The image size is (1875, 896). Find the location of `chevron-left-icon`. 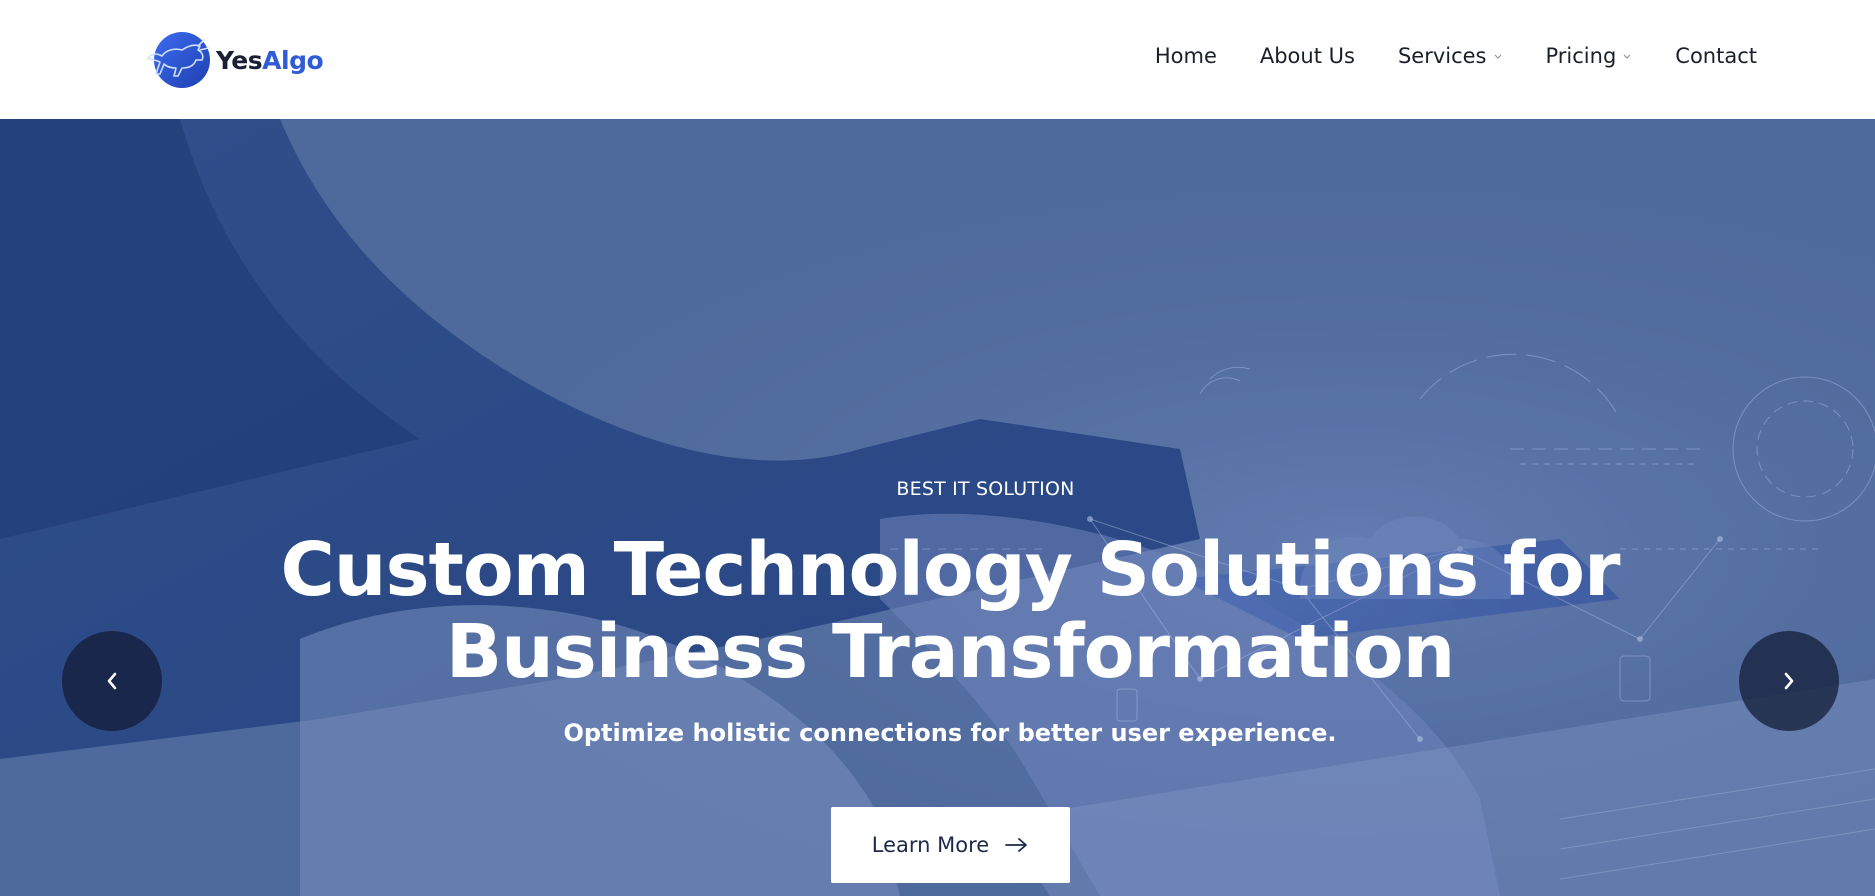

chevron-left-icon is located at coordinates (112, 681).